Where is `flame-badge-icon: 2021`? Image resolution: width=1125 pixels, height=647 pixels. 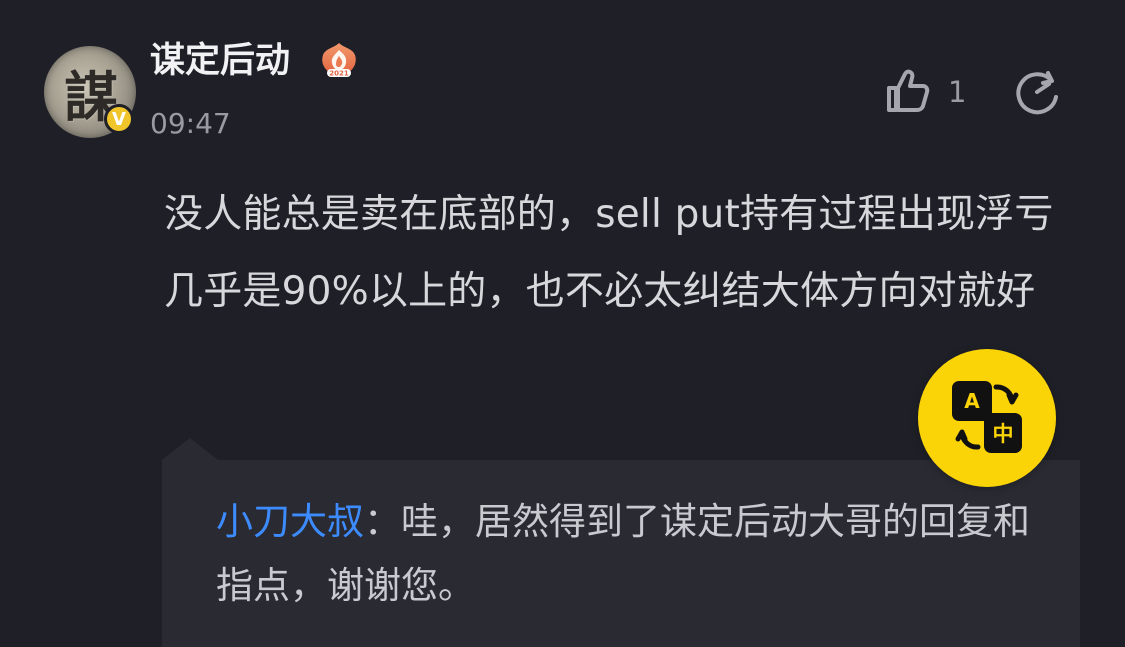
flame-badge-icon: 2021 is located at coordinates (339, 60).